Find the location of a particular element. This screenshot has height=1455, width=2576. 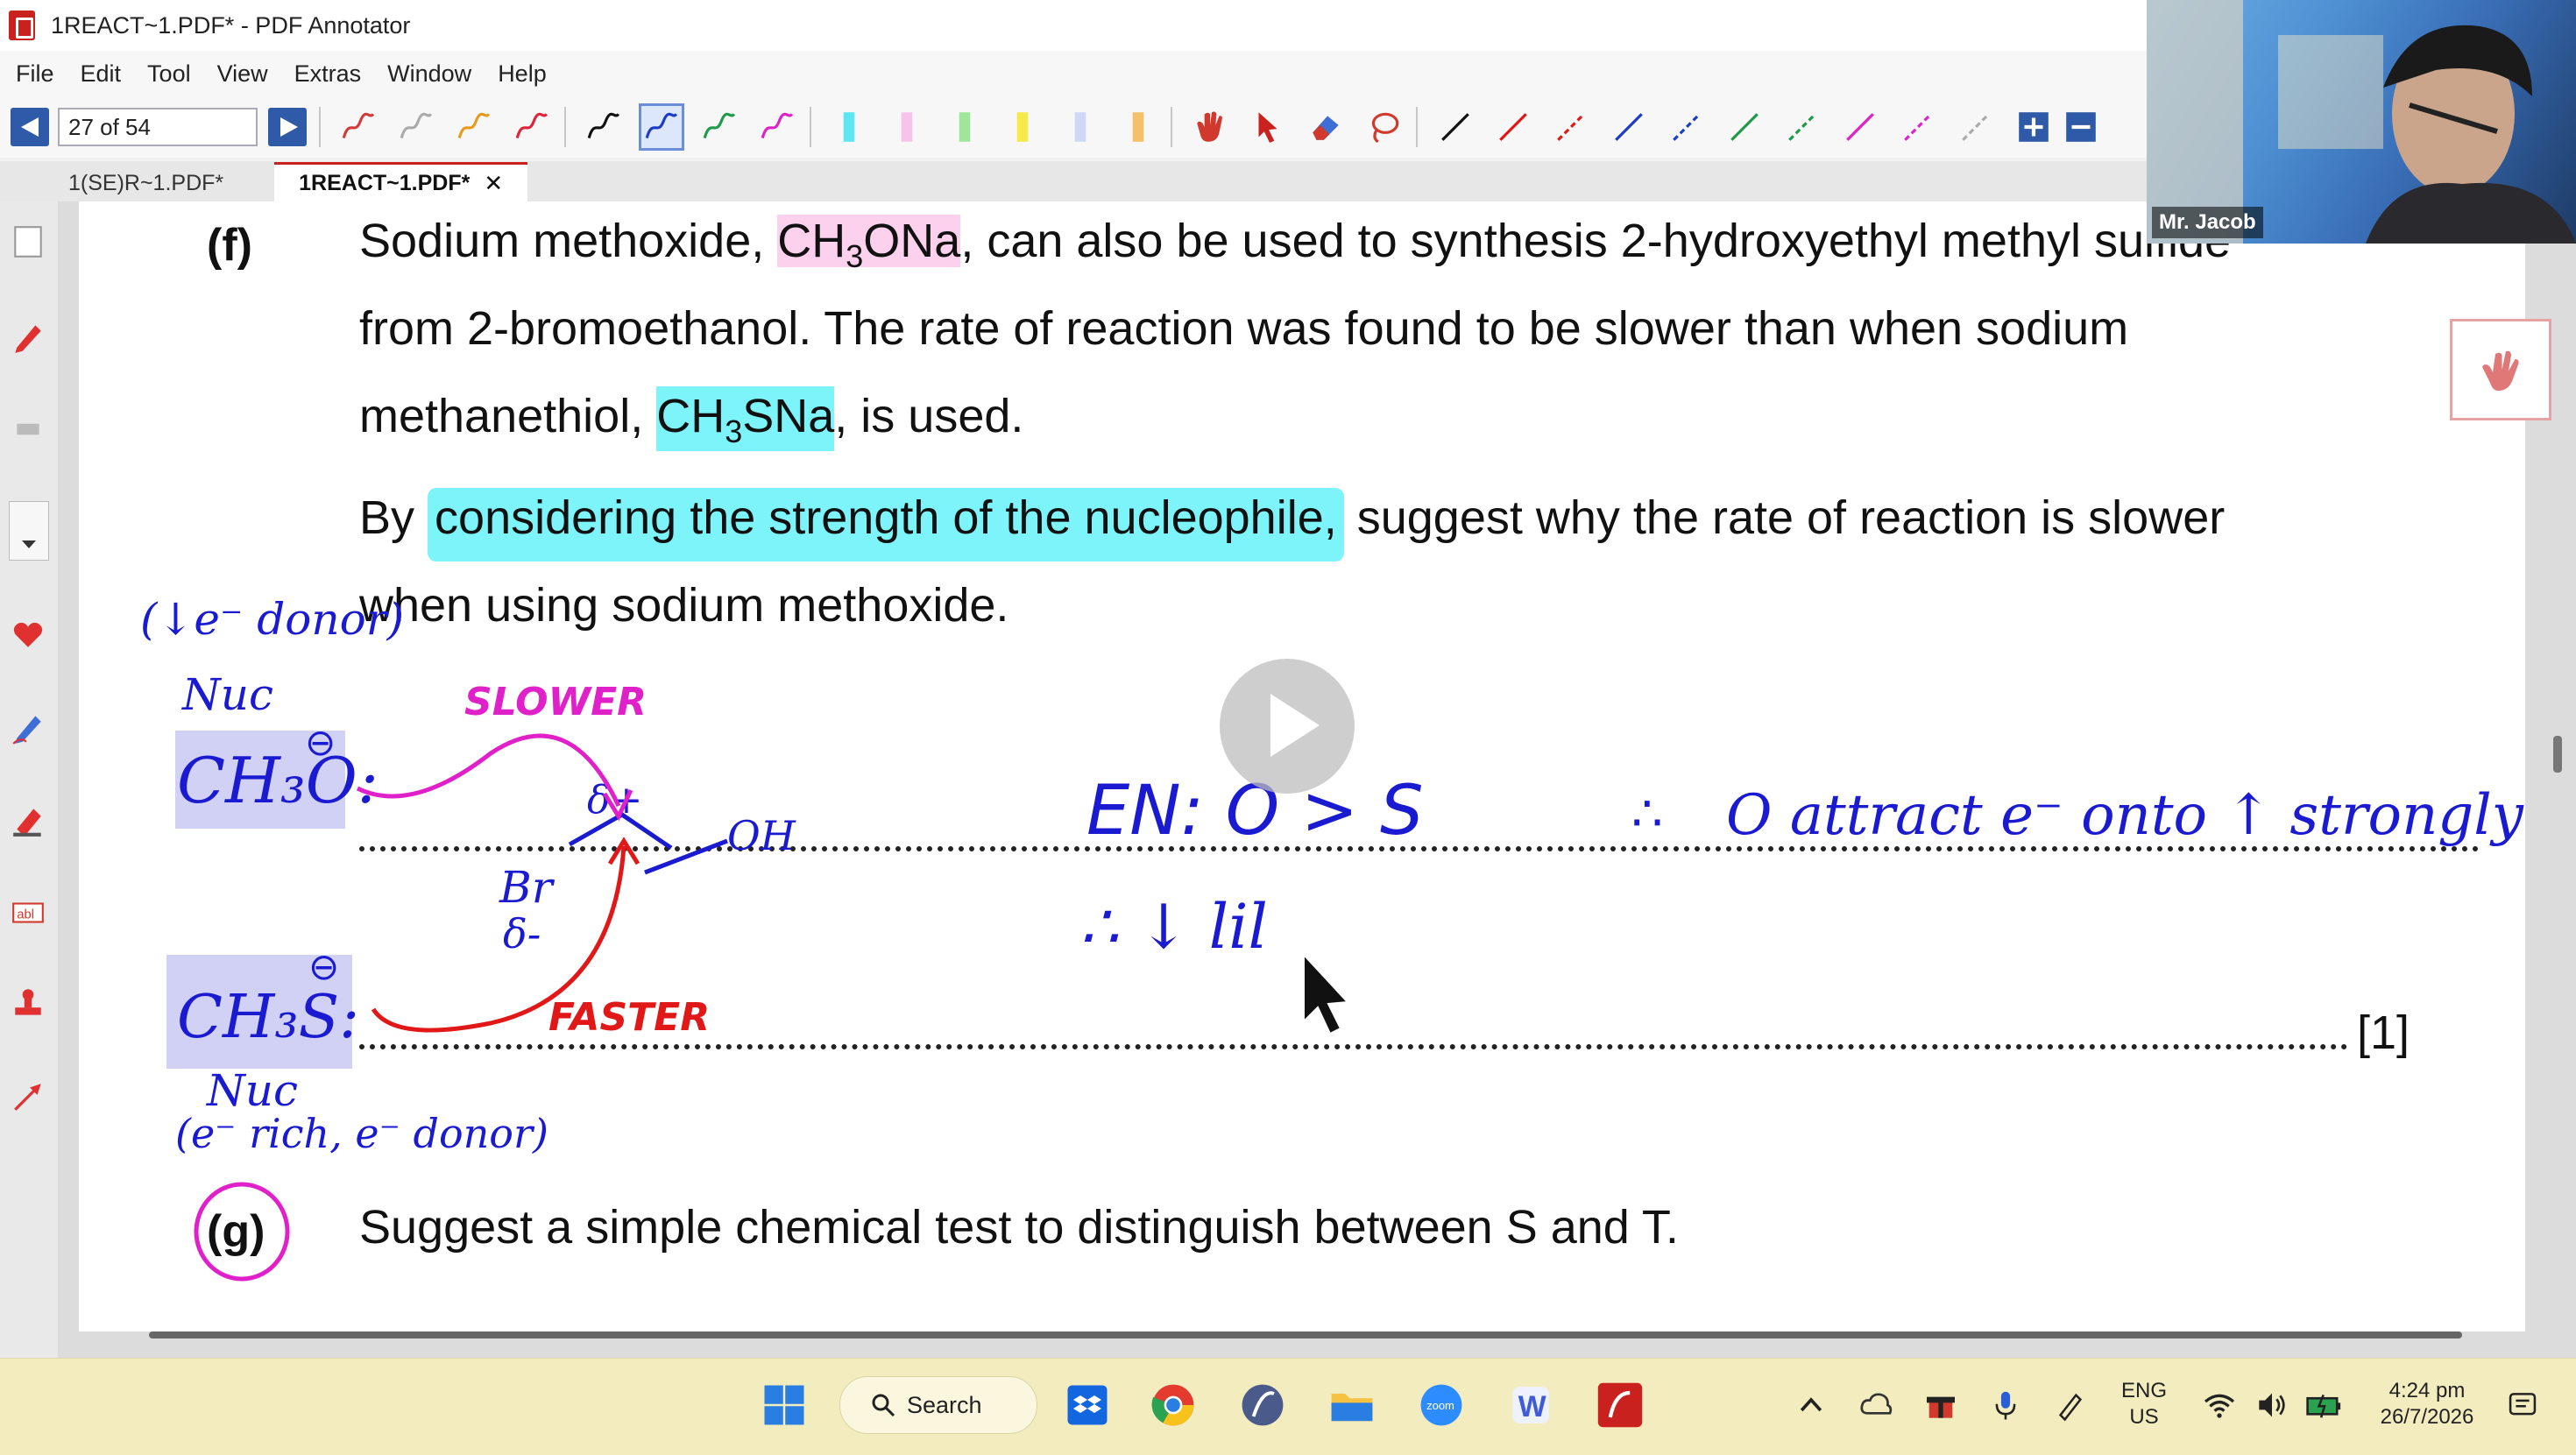

highlighter-orange-icon is located at coordinates (1138, 127).